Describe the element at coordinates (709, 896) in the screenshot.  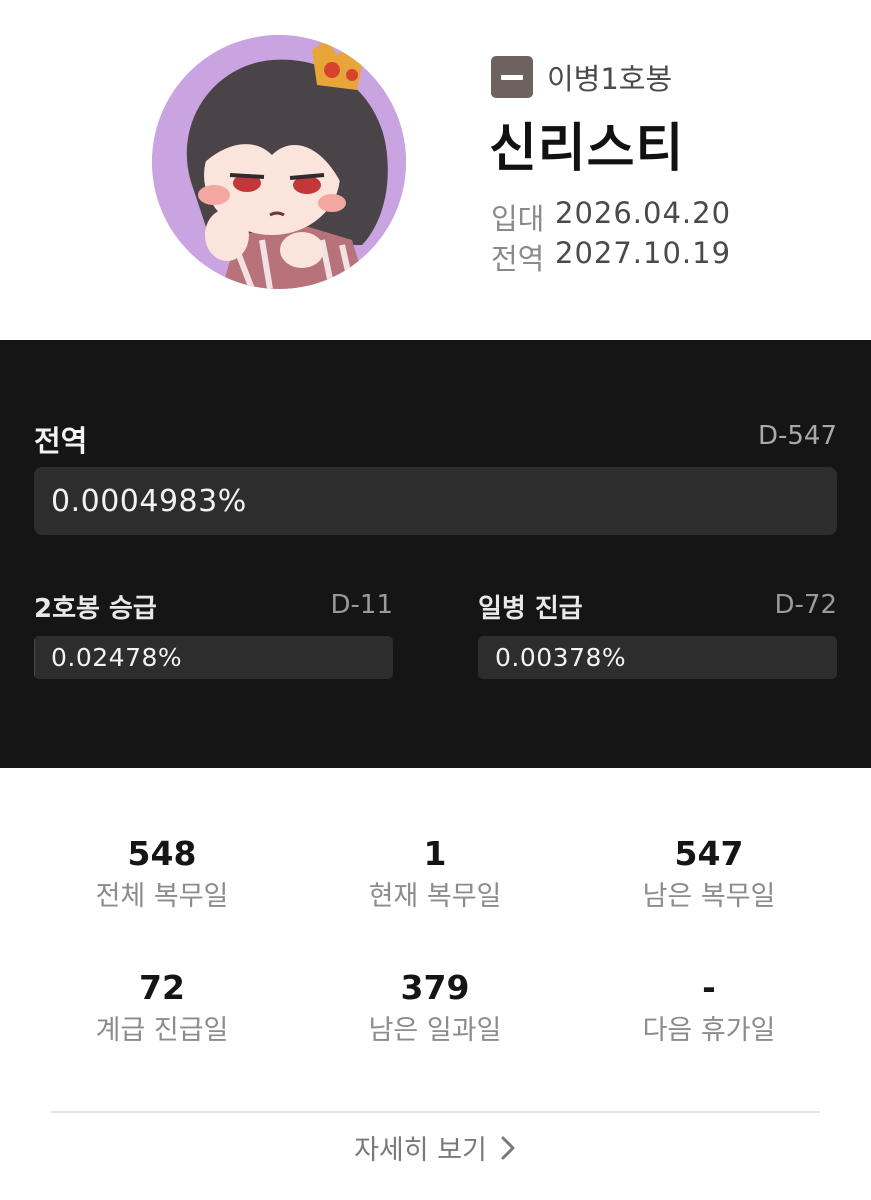
I see `stat-label: 남은 복무일` at that location.